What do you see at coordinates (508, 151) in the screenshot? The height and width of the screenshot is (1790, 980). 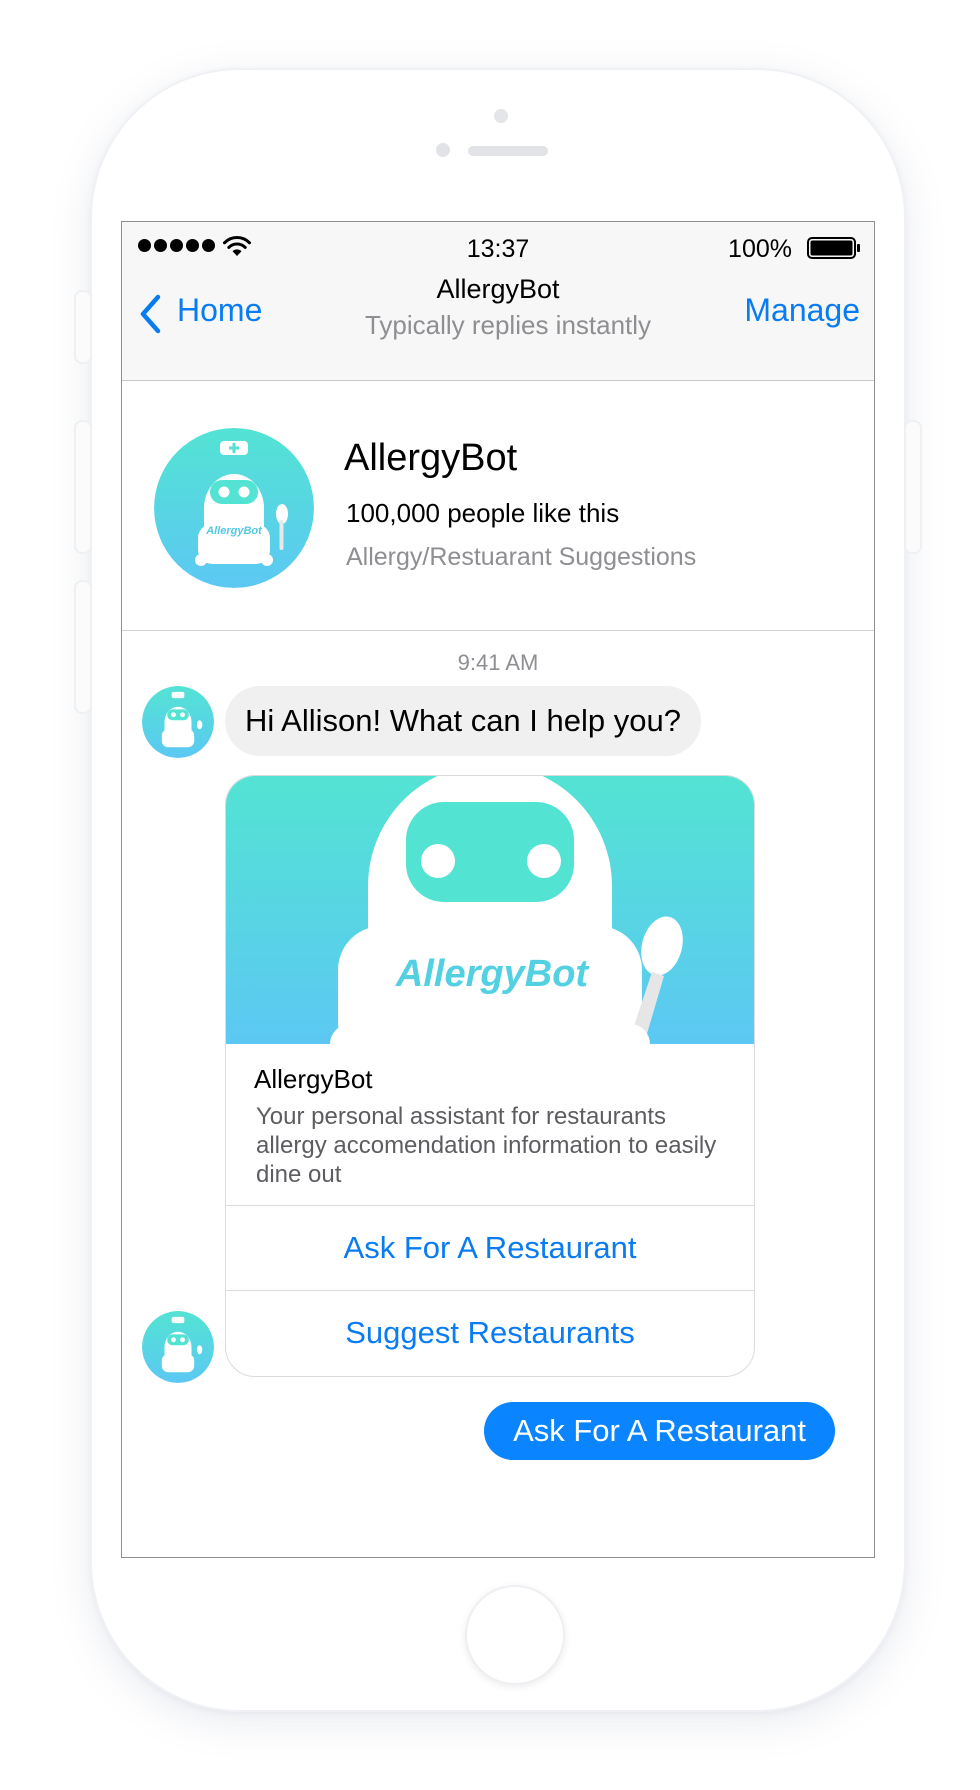 I see `earpiece-speaker` at bounding box center [508, 151].